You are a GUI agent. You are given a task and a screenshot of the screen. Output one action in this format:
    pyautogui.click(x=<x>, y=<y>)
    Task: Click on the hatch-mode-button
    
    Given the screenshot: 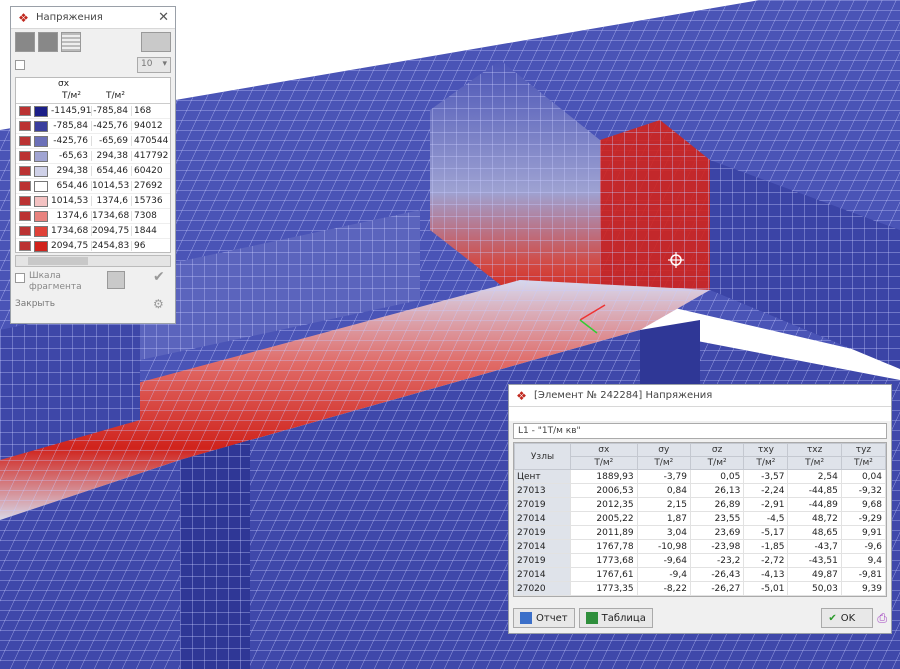 What is the action you would take?
    pyautogui.click(x=71, y=42)
    